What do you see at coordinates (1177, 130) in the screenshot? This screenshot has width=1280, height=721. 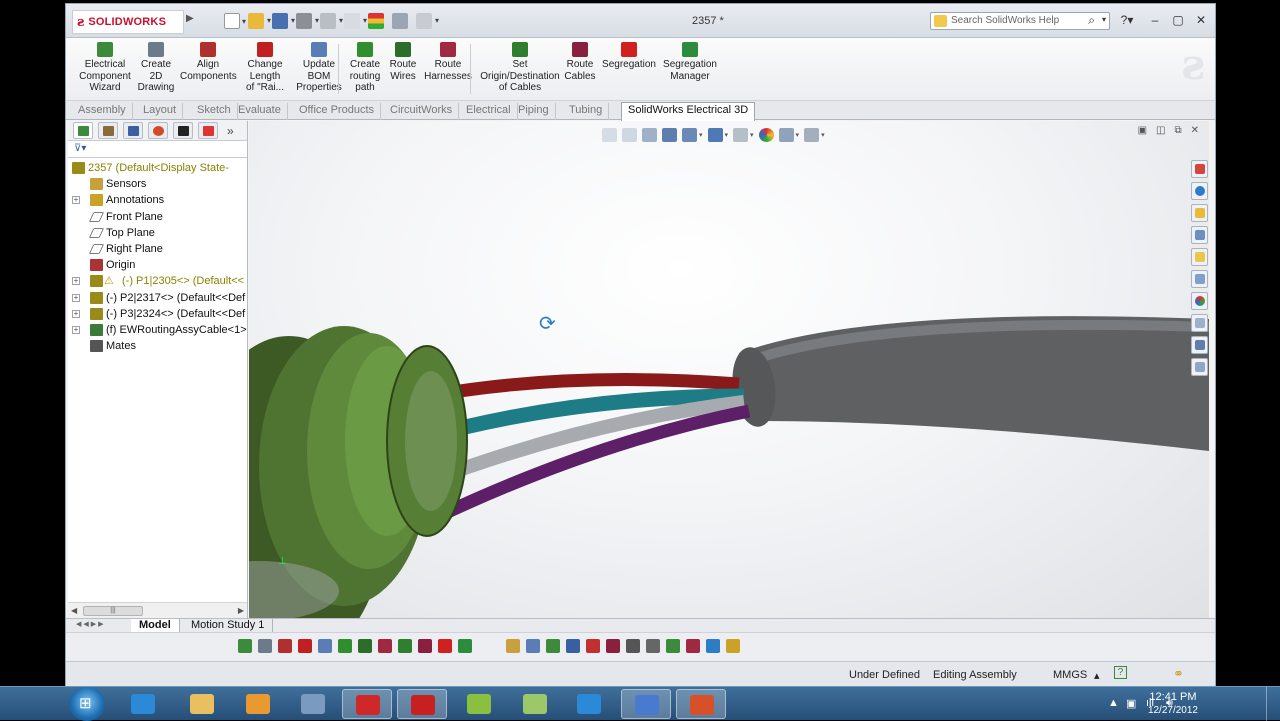 I see `viewport-restore-icon: ⧉` at bounding box center [1177, 130].